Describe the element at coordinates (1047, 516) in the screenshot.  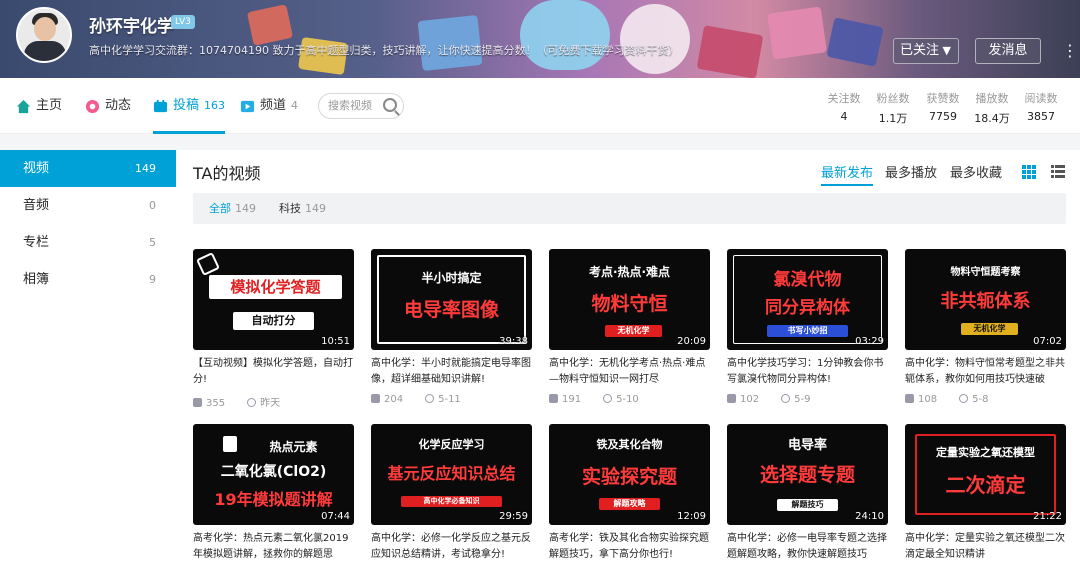
I see `video-duration: 21:22` at that location.